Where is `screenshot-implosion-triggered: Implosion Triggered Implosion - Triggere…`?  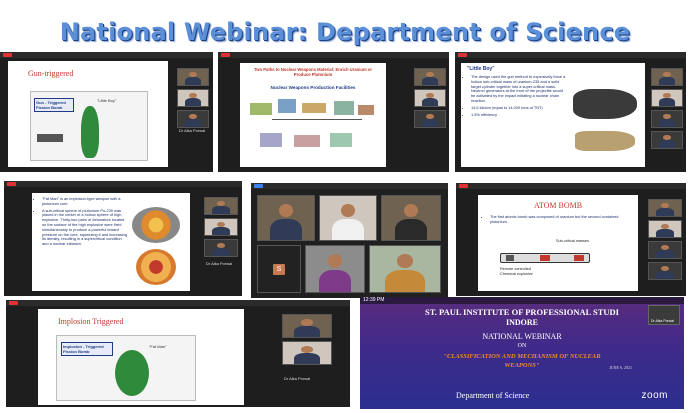
screenshot-implosion-triggered: Implosion Triggered Implosion - Triggere… is located at coordinates (178, 353).